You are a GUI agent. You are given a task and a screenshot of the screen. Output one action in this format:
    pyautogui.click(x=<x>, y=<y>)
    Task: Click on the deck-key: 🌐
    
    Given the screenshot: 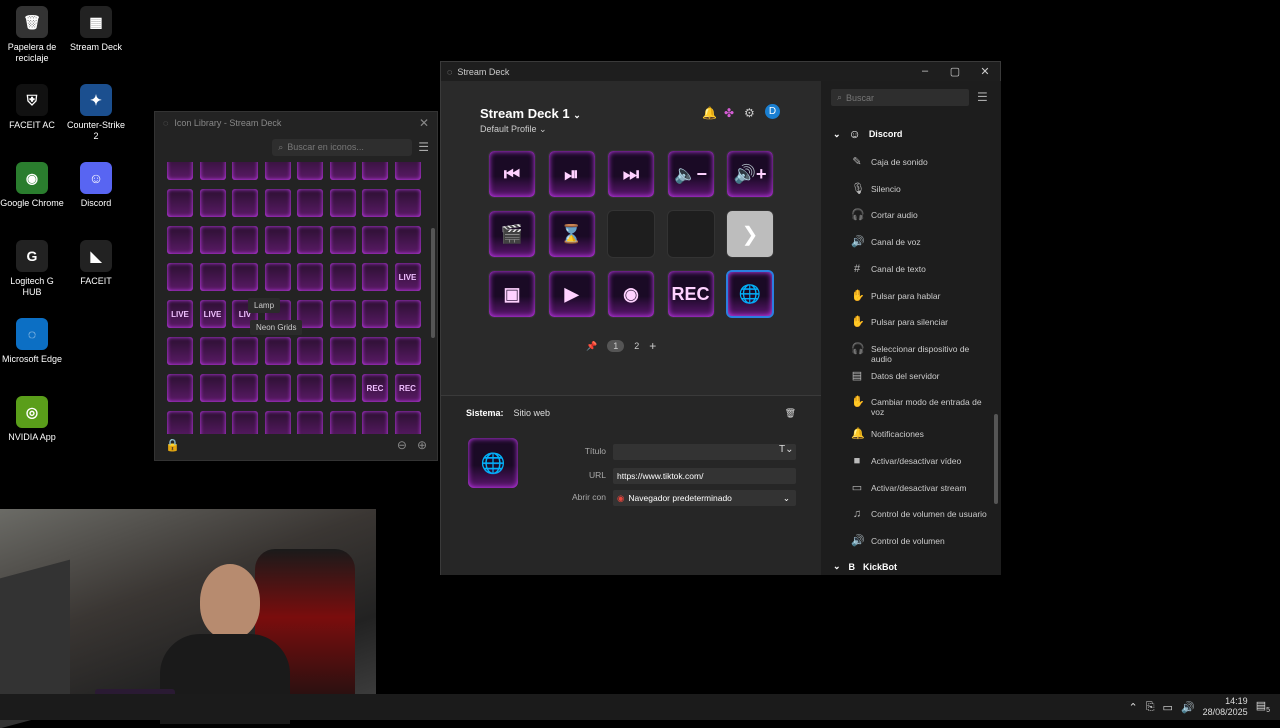 What is the action you would take?
    pyautogui.click(x=750, y=294)
    